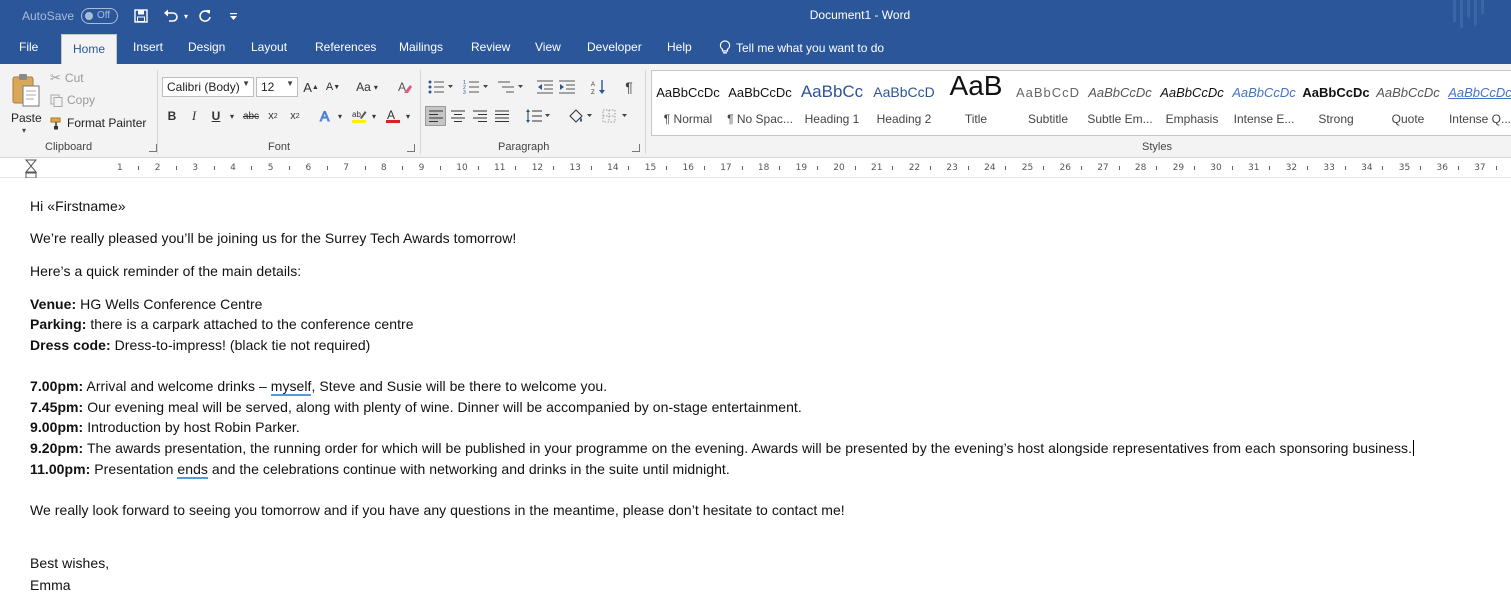  Describe the element at coordinates (502, 116) in the screenshot. I see `justify-icon` at that location.